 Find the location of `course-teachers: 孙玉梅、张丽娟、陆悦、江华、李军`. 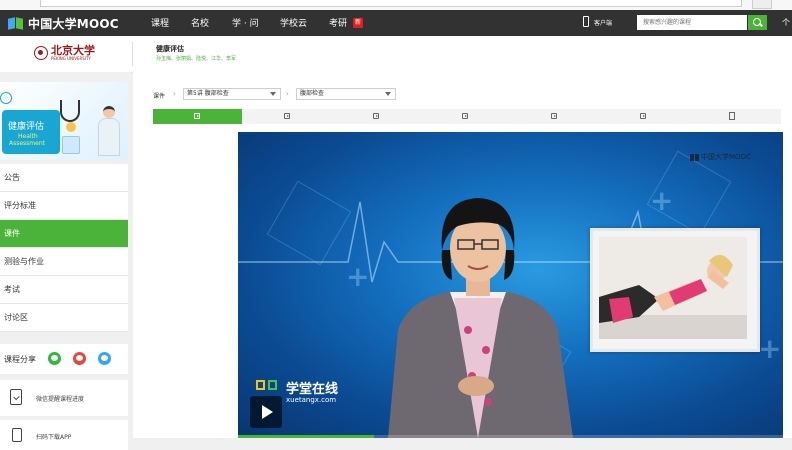

course-teachers: 孙玉梅、张丽娟、陆悦、江华、李军 is located at coordinates (196, 58).